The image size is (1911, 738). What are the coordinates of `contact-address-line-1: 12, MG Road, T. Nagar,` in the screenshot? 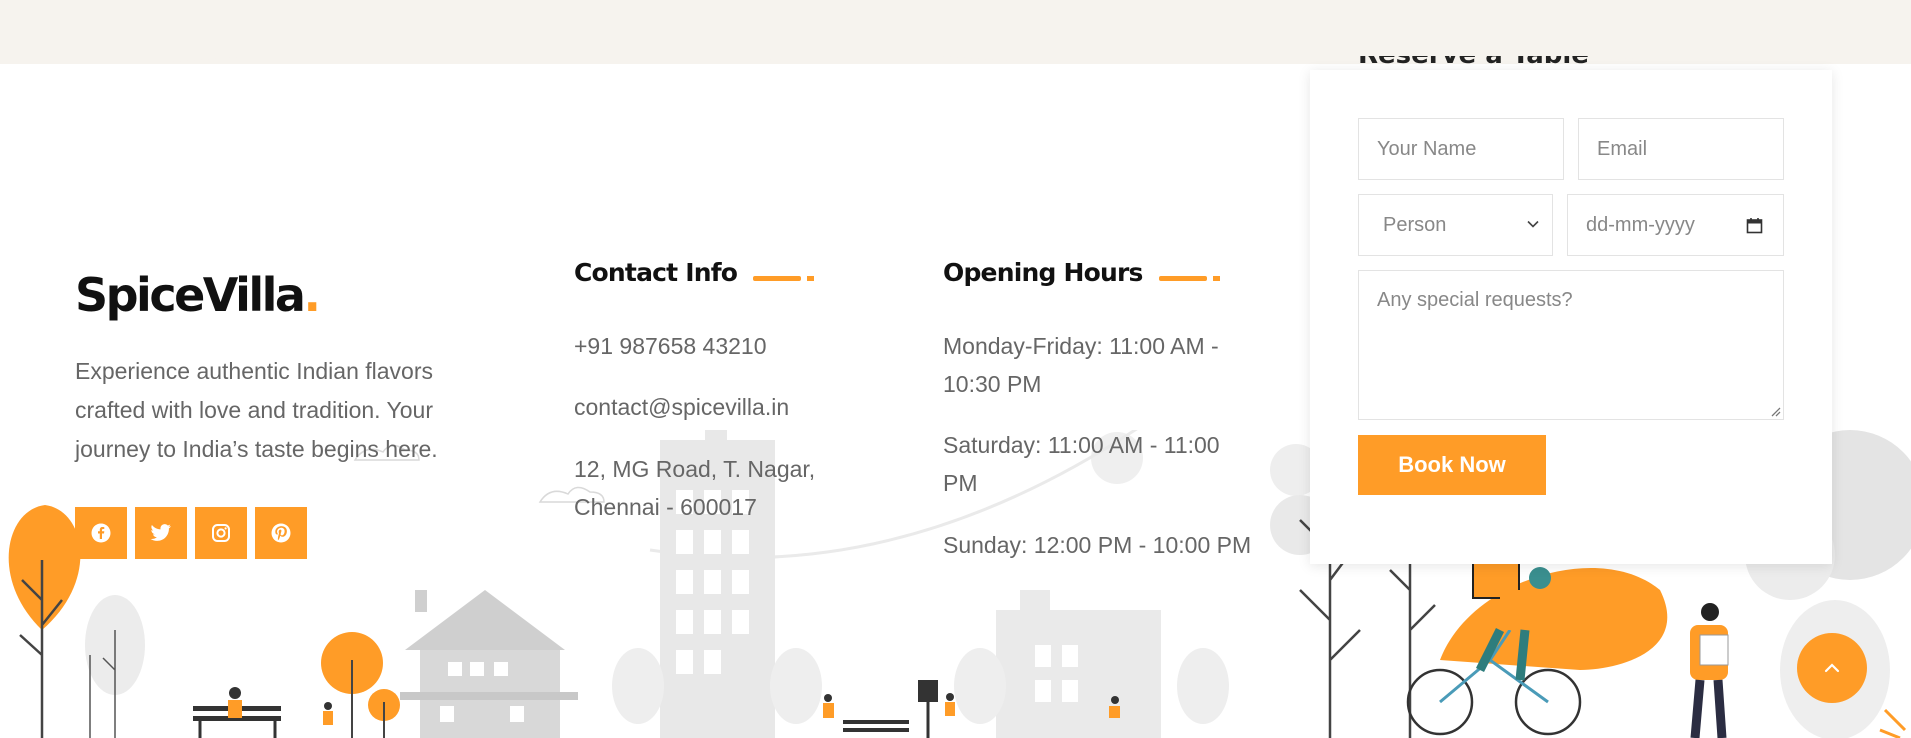 It's located at (695, 469).